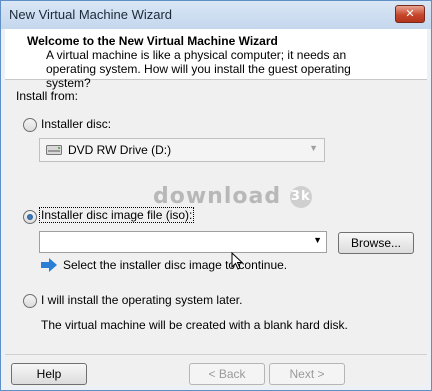  I want to click on watermark: download 3k, so click(232, 196).